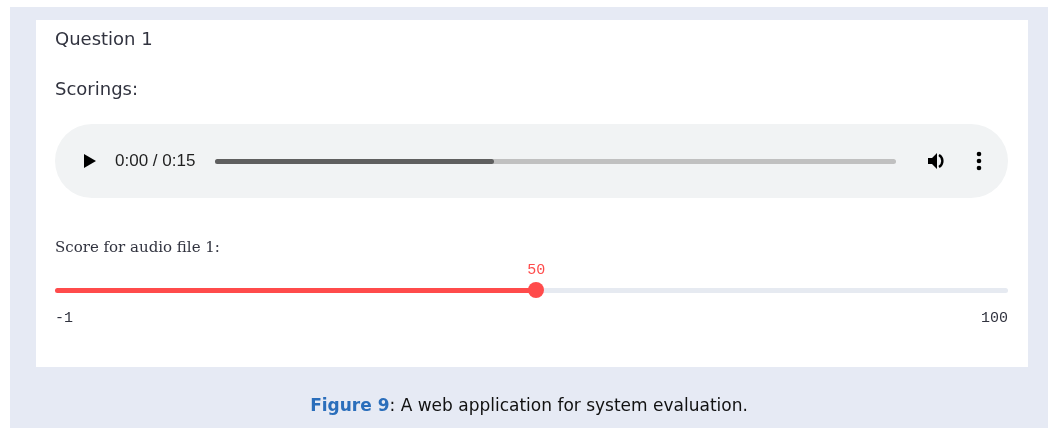 The image size is (1058, 428). Describe the element at coordinates (536, 270) in the screenshot. I see `slider-value: 50` at that location.